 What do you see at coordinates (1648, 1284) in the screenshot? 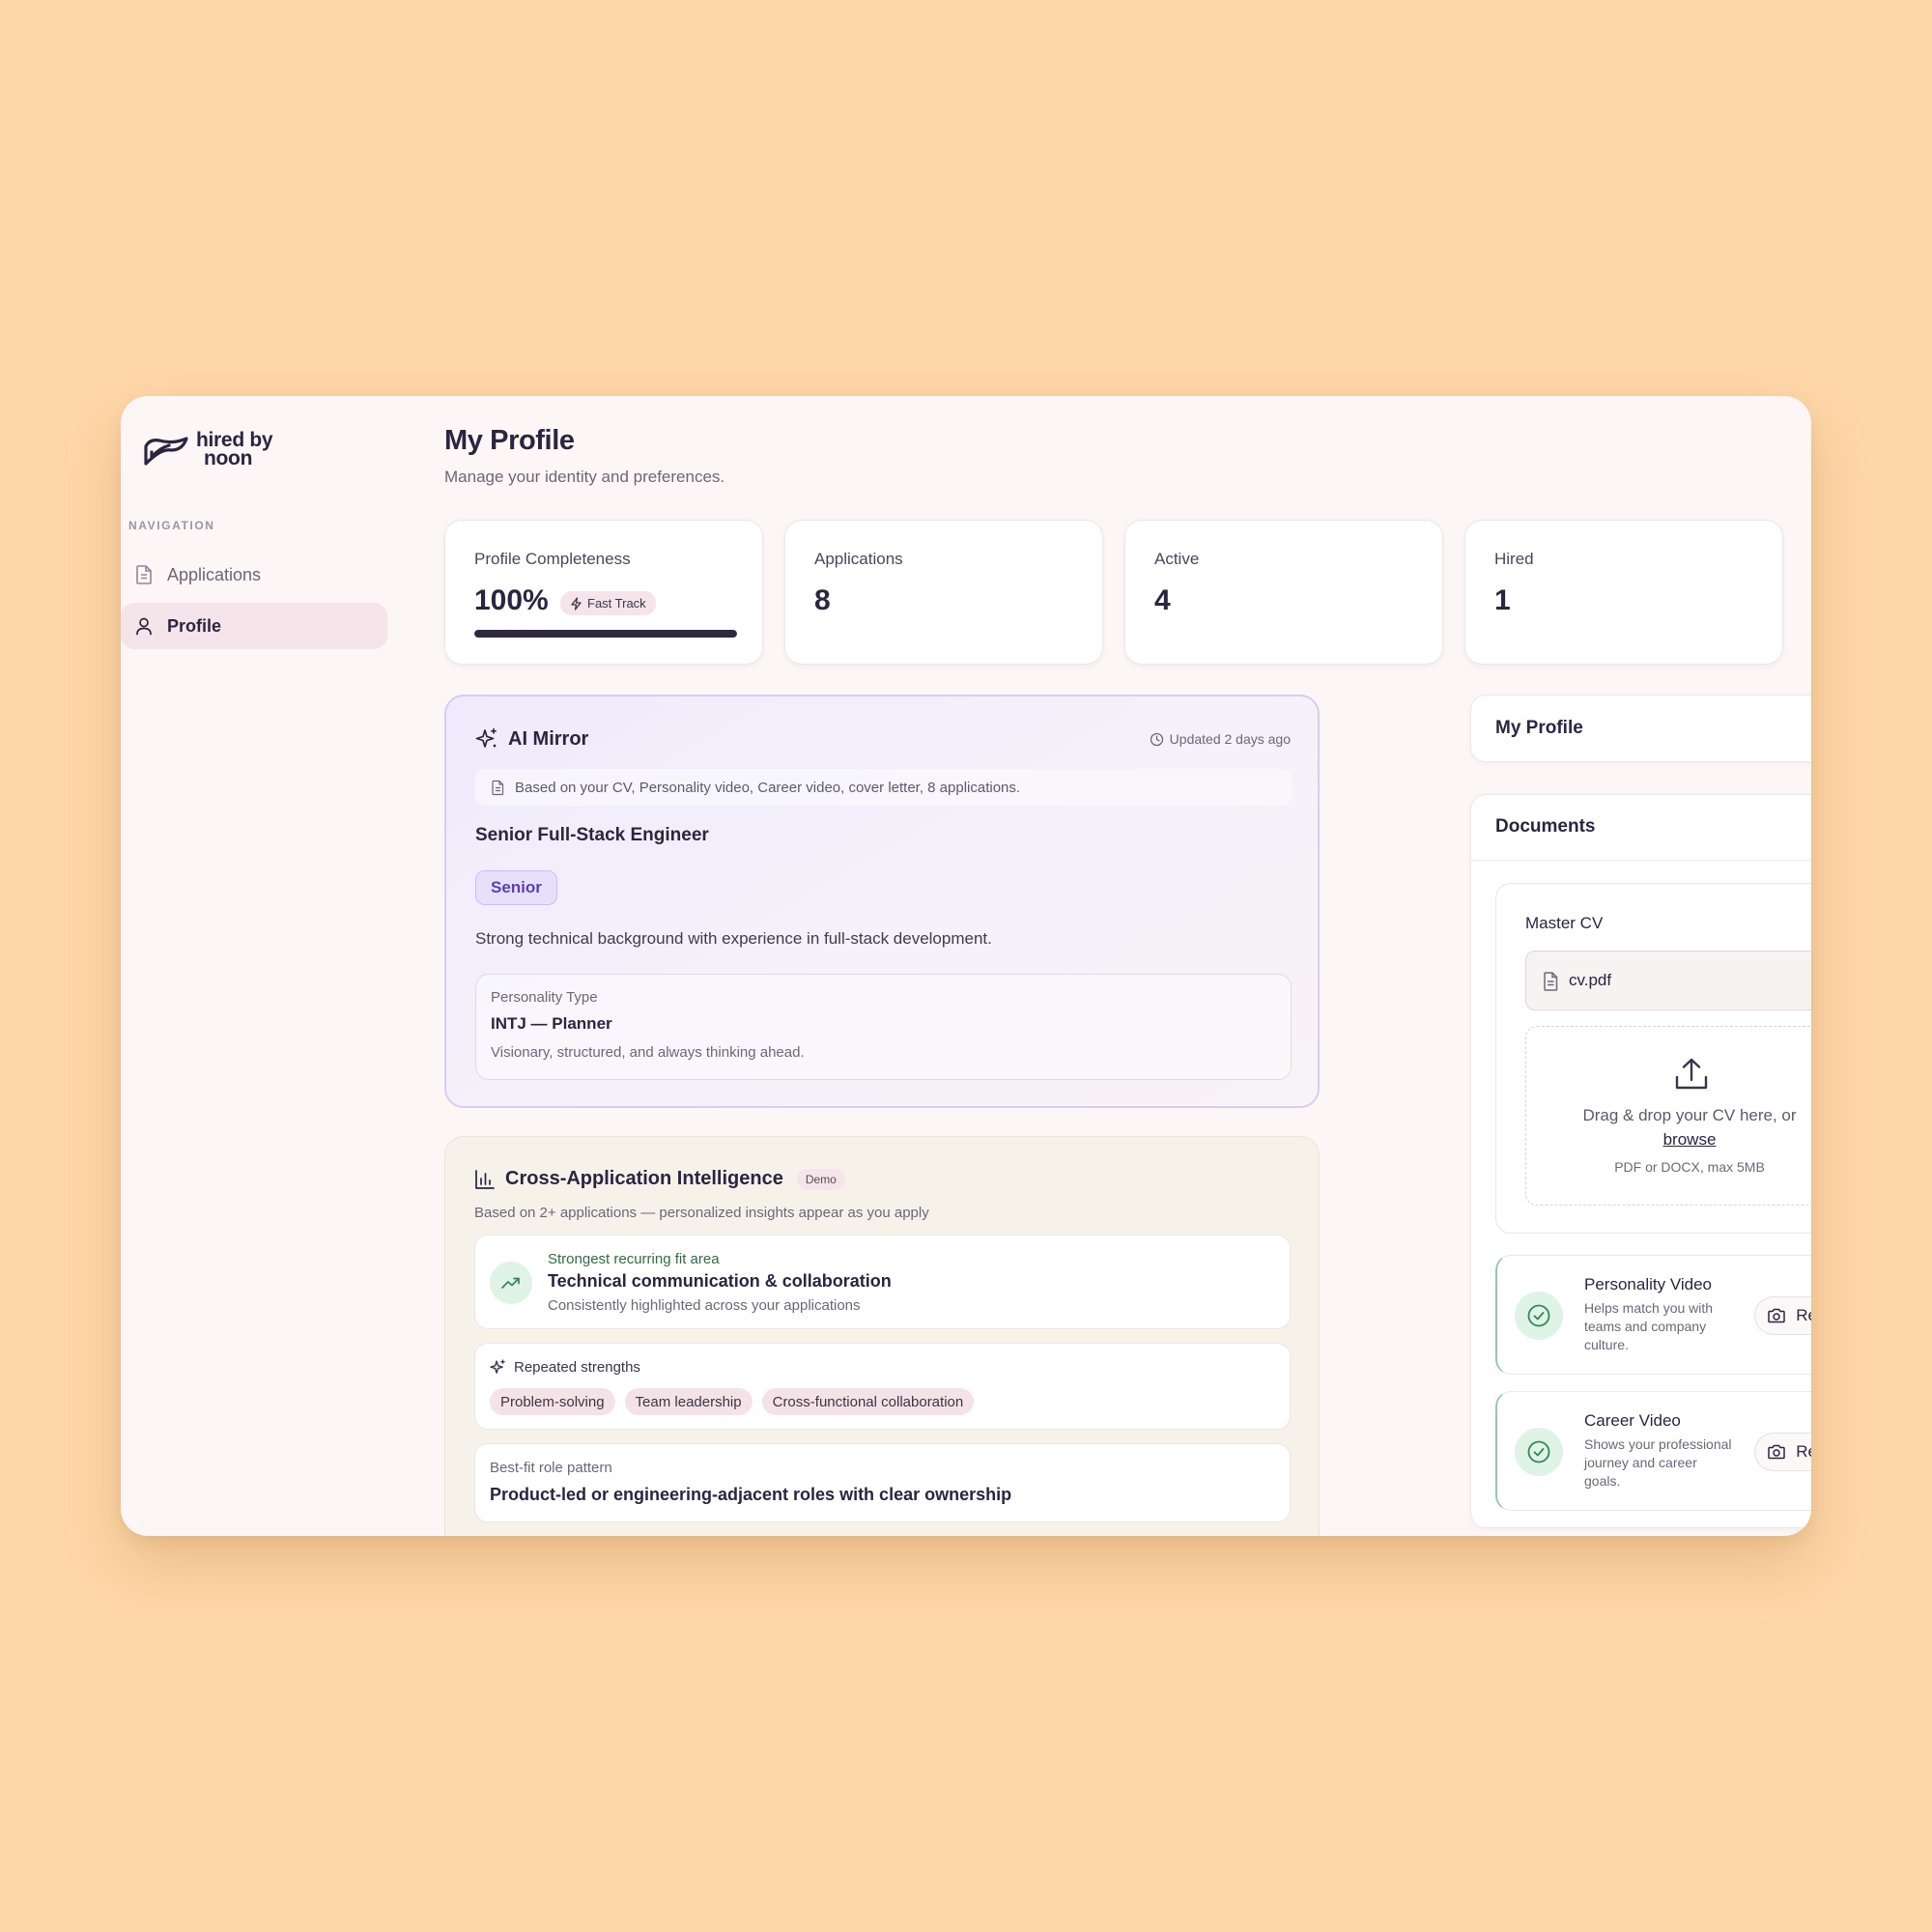
I see `video-title: Personality Video` at bounding box center [1648, 1284].